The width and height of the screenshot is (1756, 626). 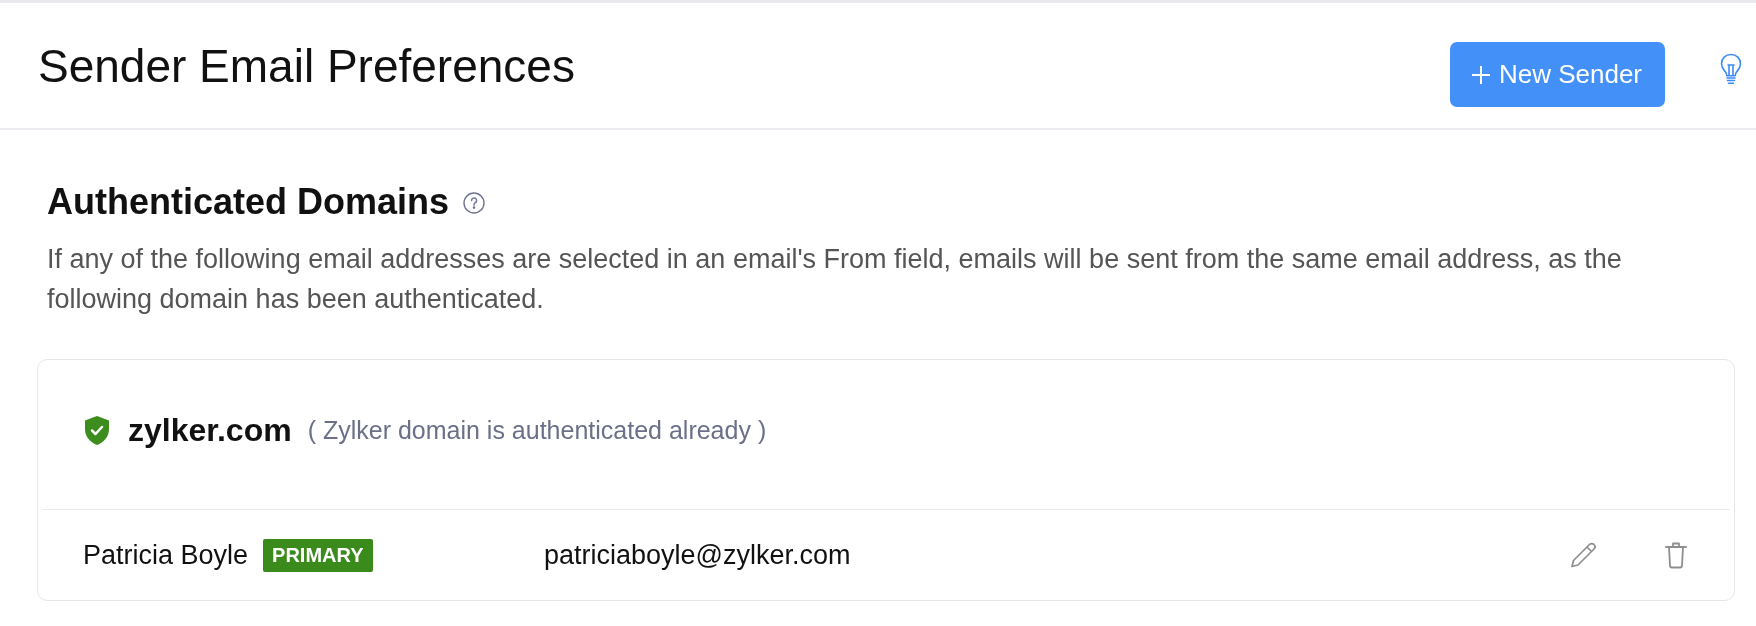 What do you see at coordinates (474, 203) in the screenshot?
I see `help-icon` at bounding box center [474, 203].